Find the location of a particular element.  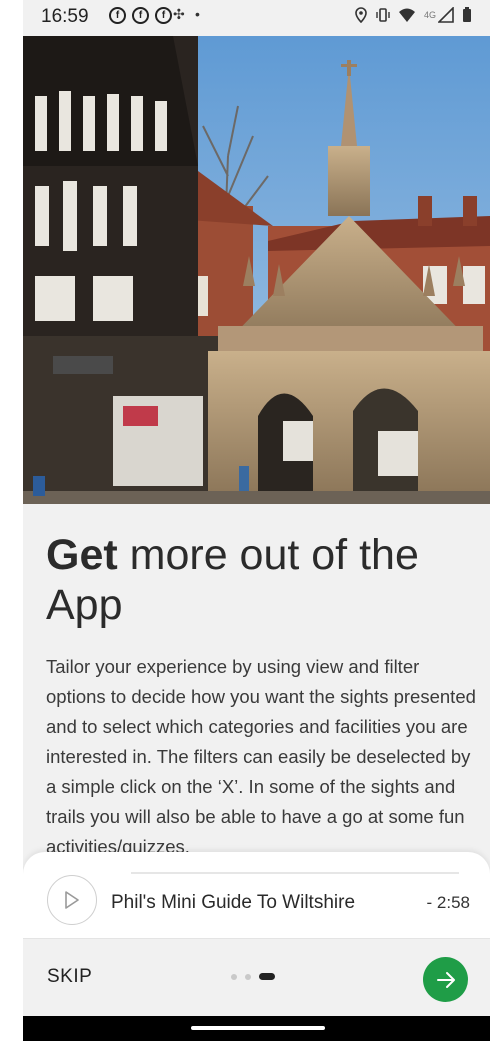

signal-icon is located at coordinates (446, 15).